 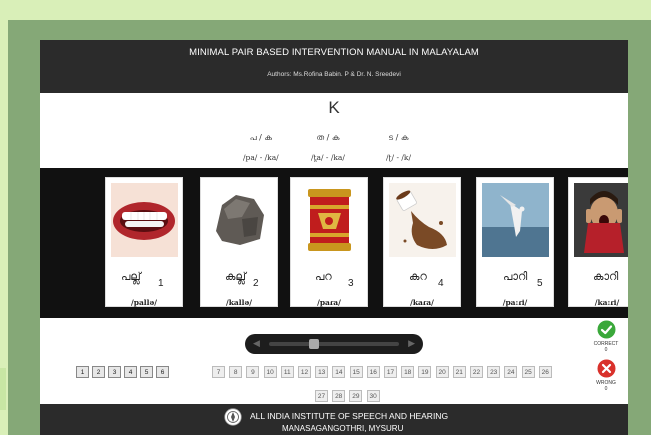 I want to click on scroll-track, so click(x=334, y=344).